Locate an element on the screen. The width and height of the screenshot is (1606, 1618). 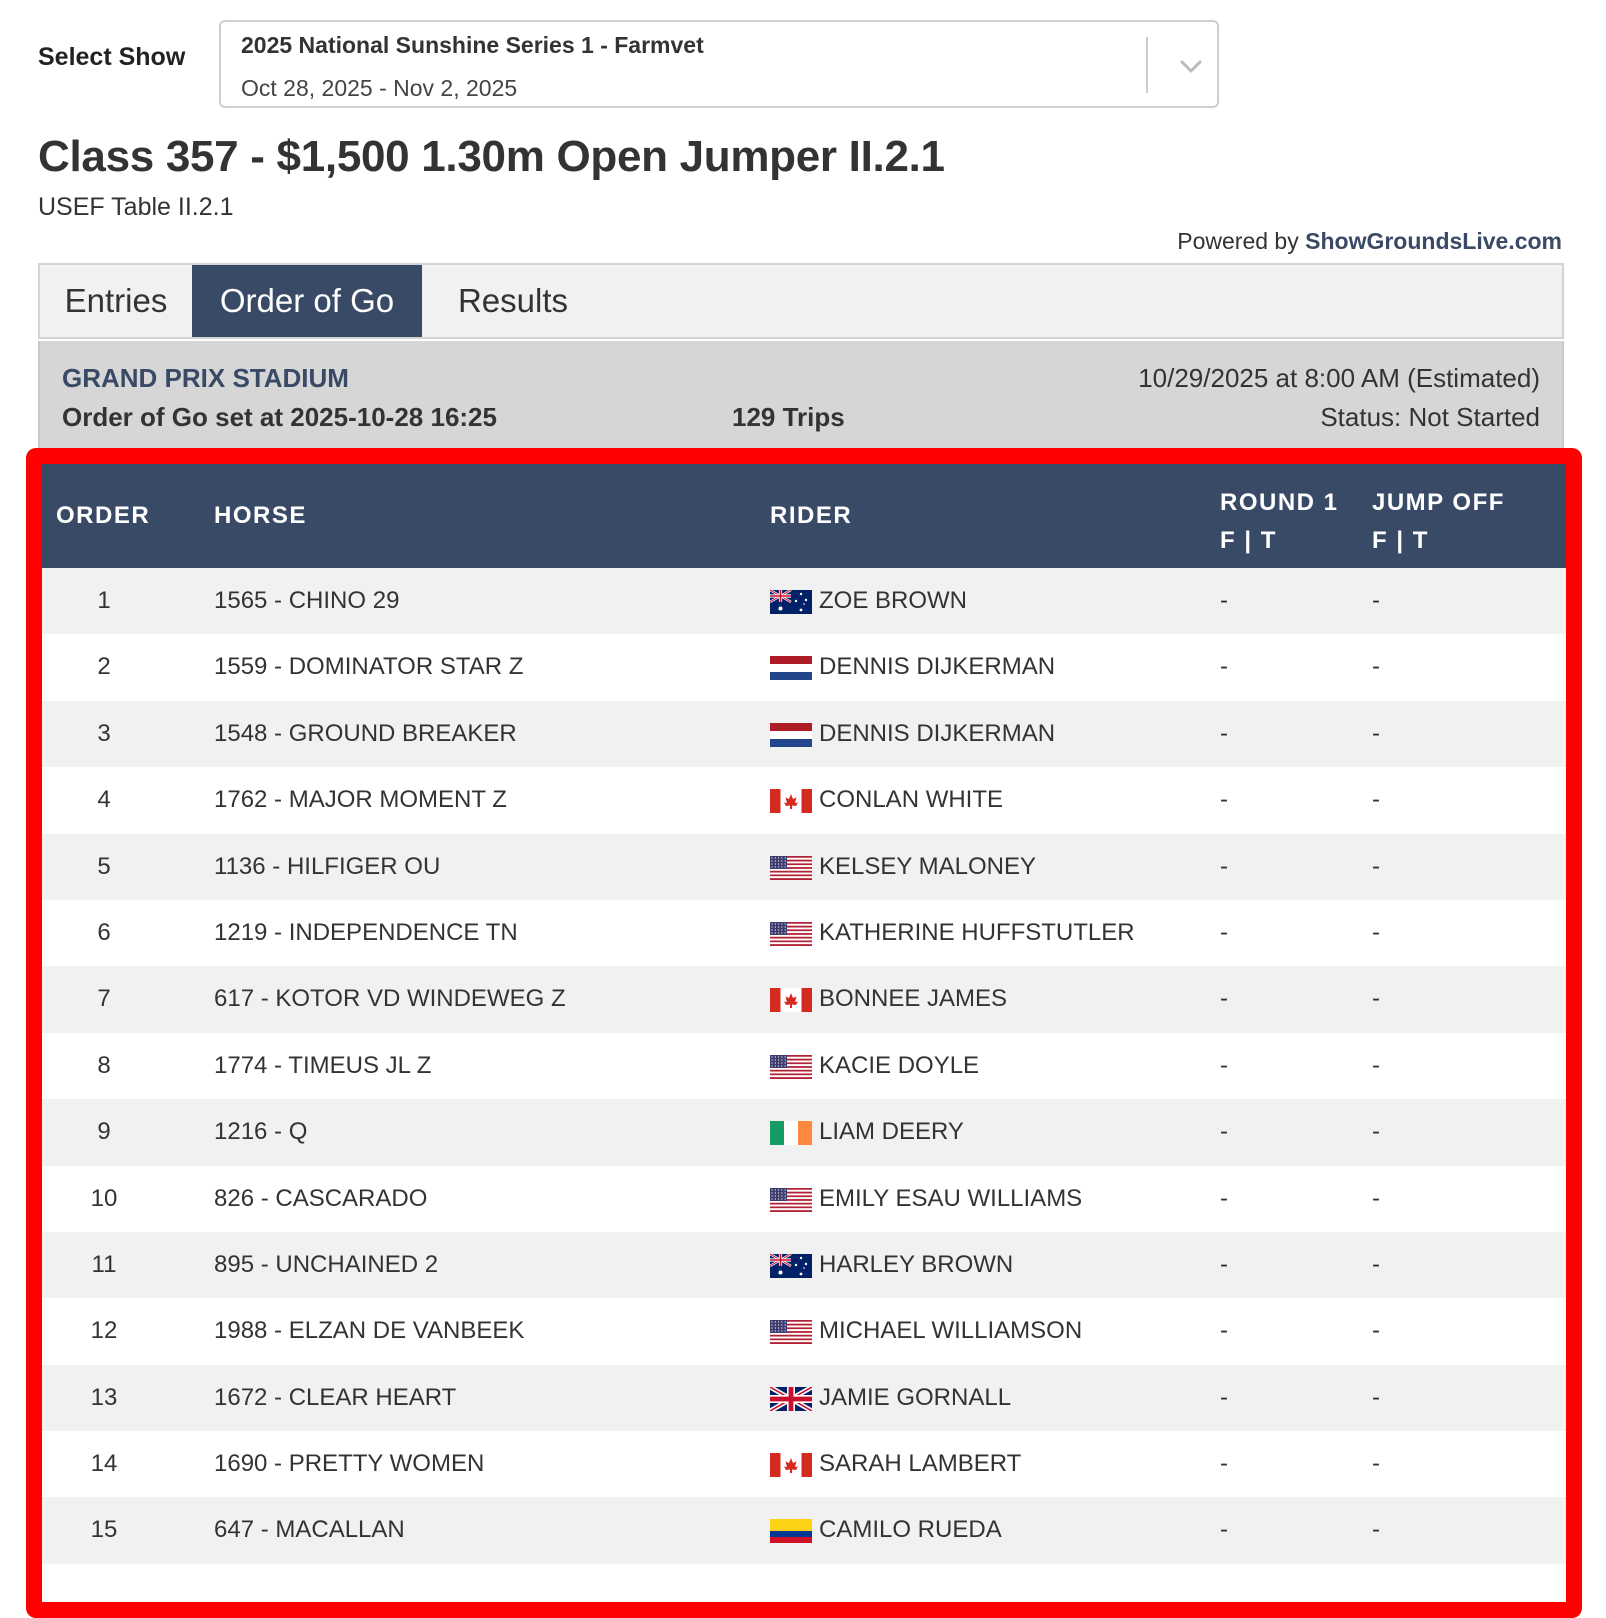
order-number: 3 is located at coordinates (104, 733).